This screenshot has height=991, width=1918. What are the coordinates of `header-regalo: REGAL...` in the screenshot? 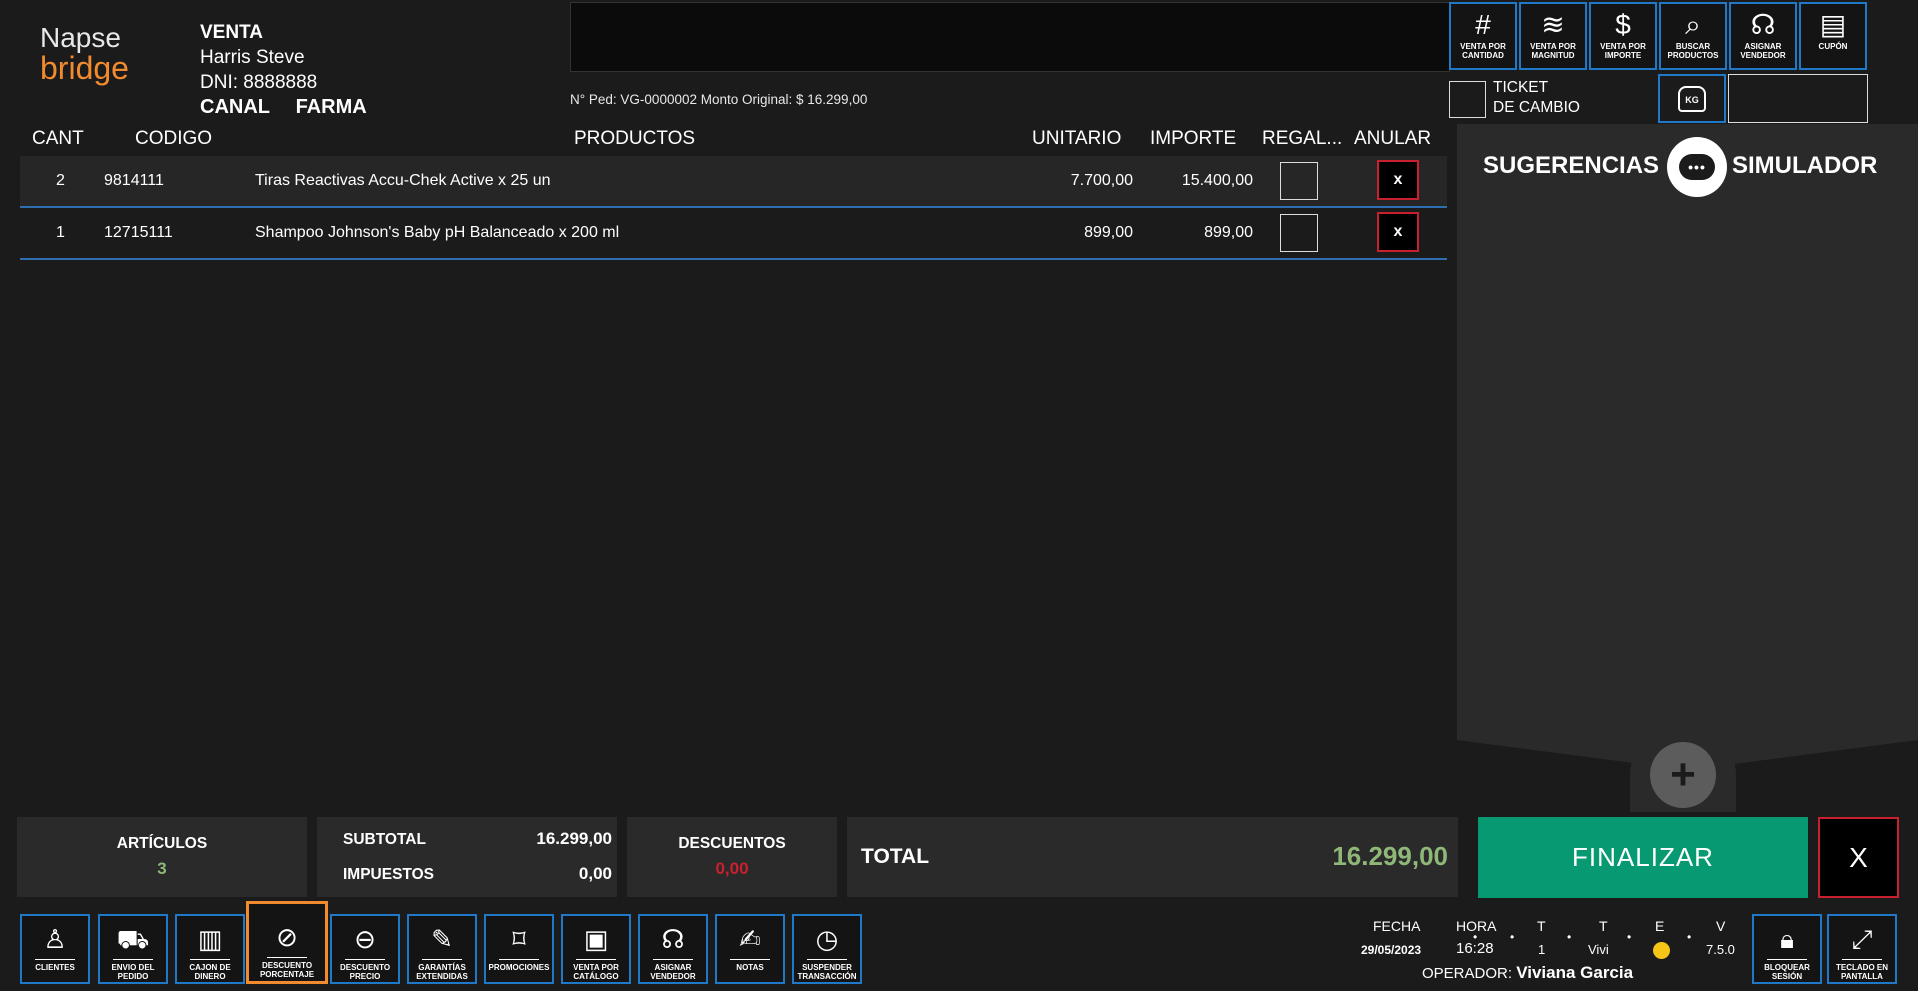 It's located at (1302, 138).